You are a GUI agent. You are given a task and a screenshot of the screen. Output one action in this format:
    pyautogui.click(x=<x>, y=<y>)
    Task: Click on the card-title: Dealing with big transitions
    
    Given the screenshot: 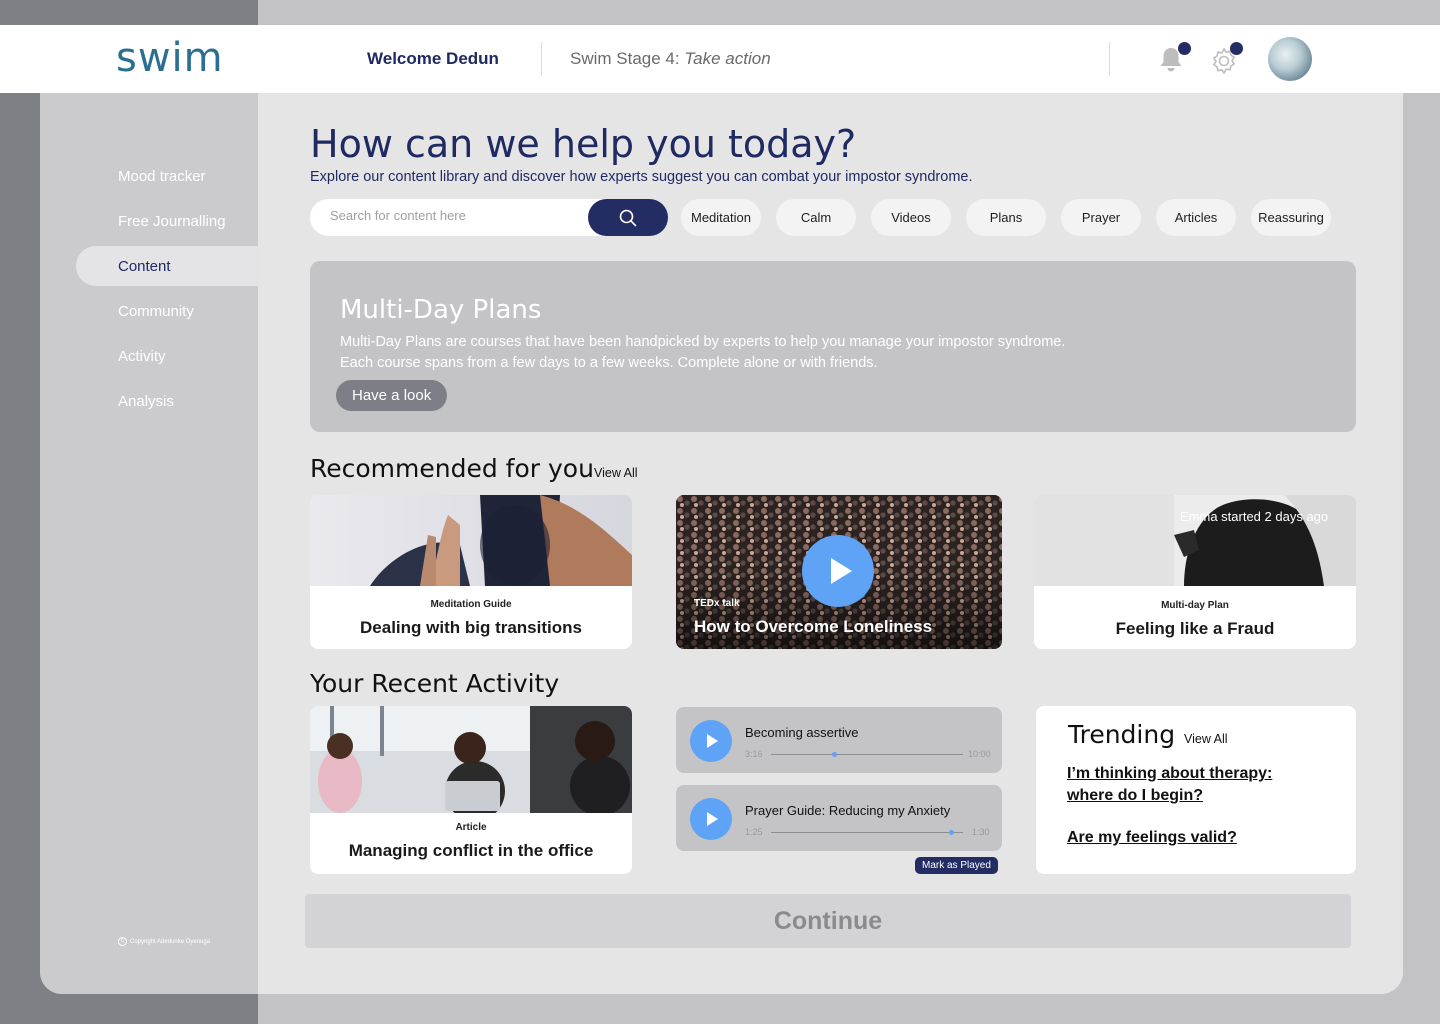 What is the action you would take?
    pyautogui.click(x=471, y=627)
    